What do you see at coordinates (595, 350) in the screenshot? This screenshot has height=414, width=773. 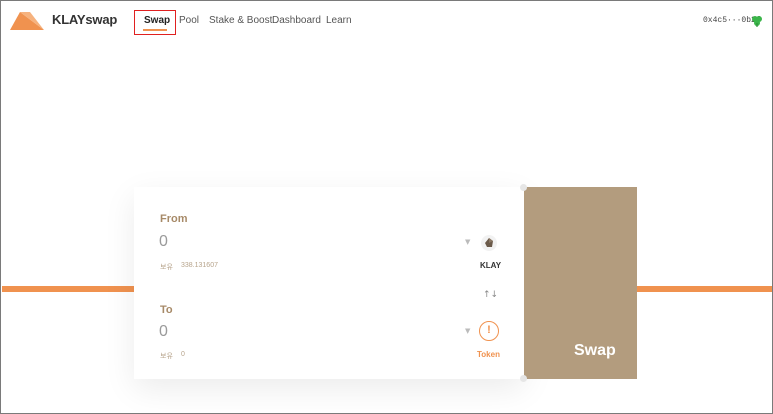 I see `swap-submit-label: Swap` at bounding box center [595, 350].